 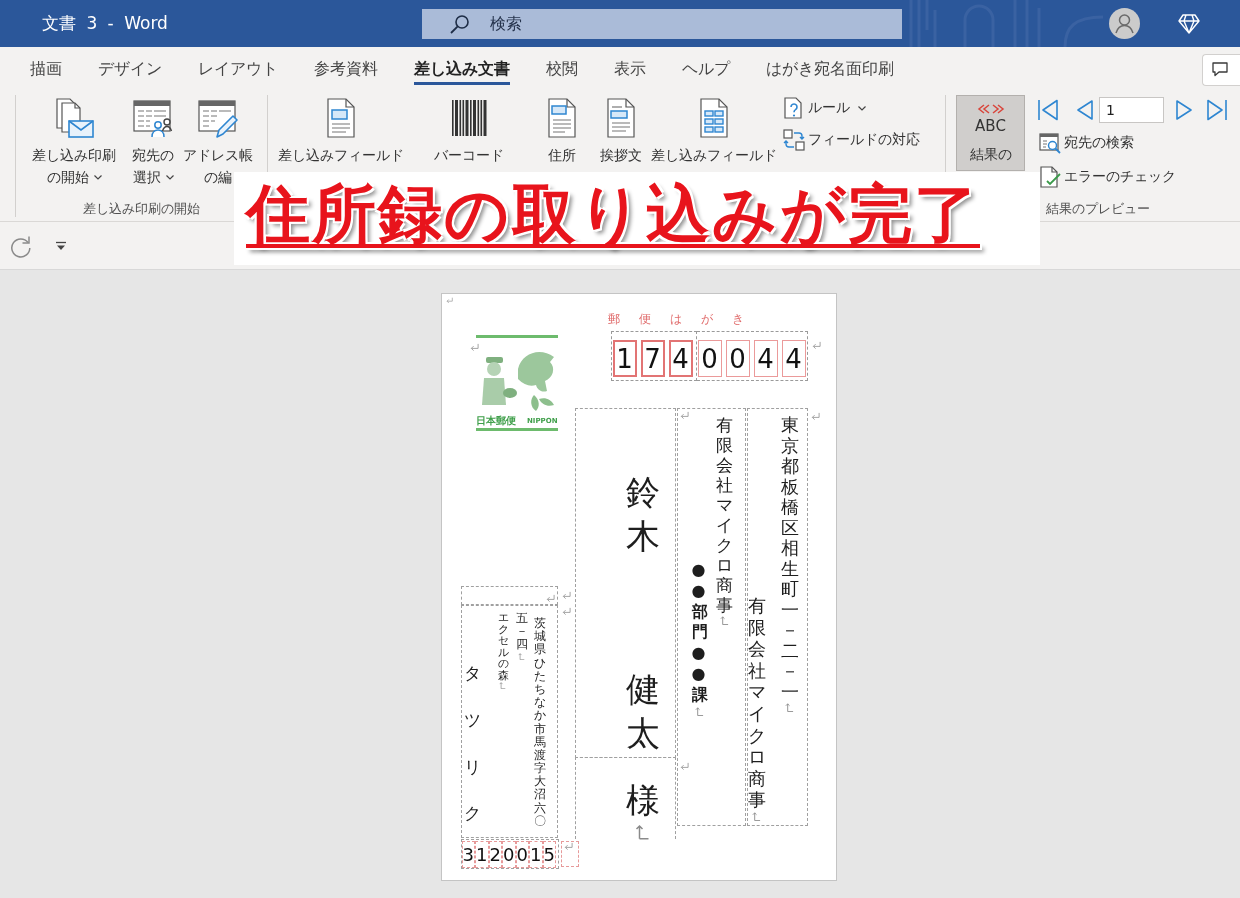 I want to click on postal-code-digit: 2, so click(x=495, y=854).